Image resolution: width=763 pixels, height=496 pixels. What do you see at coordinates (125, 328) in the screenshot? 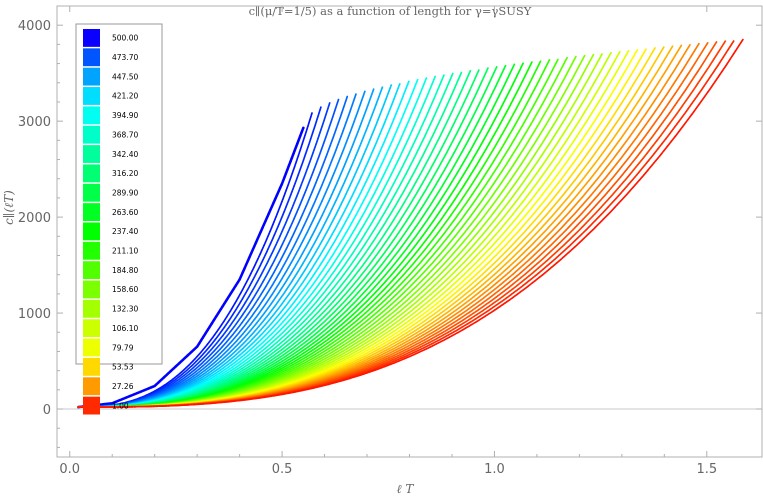
I see `legend-label: 106.10` at bounding box center [125, 328].